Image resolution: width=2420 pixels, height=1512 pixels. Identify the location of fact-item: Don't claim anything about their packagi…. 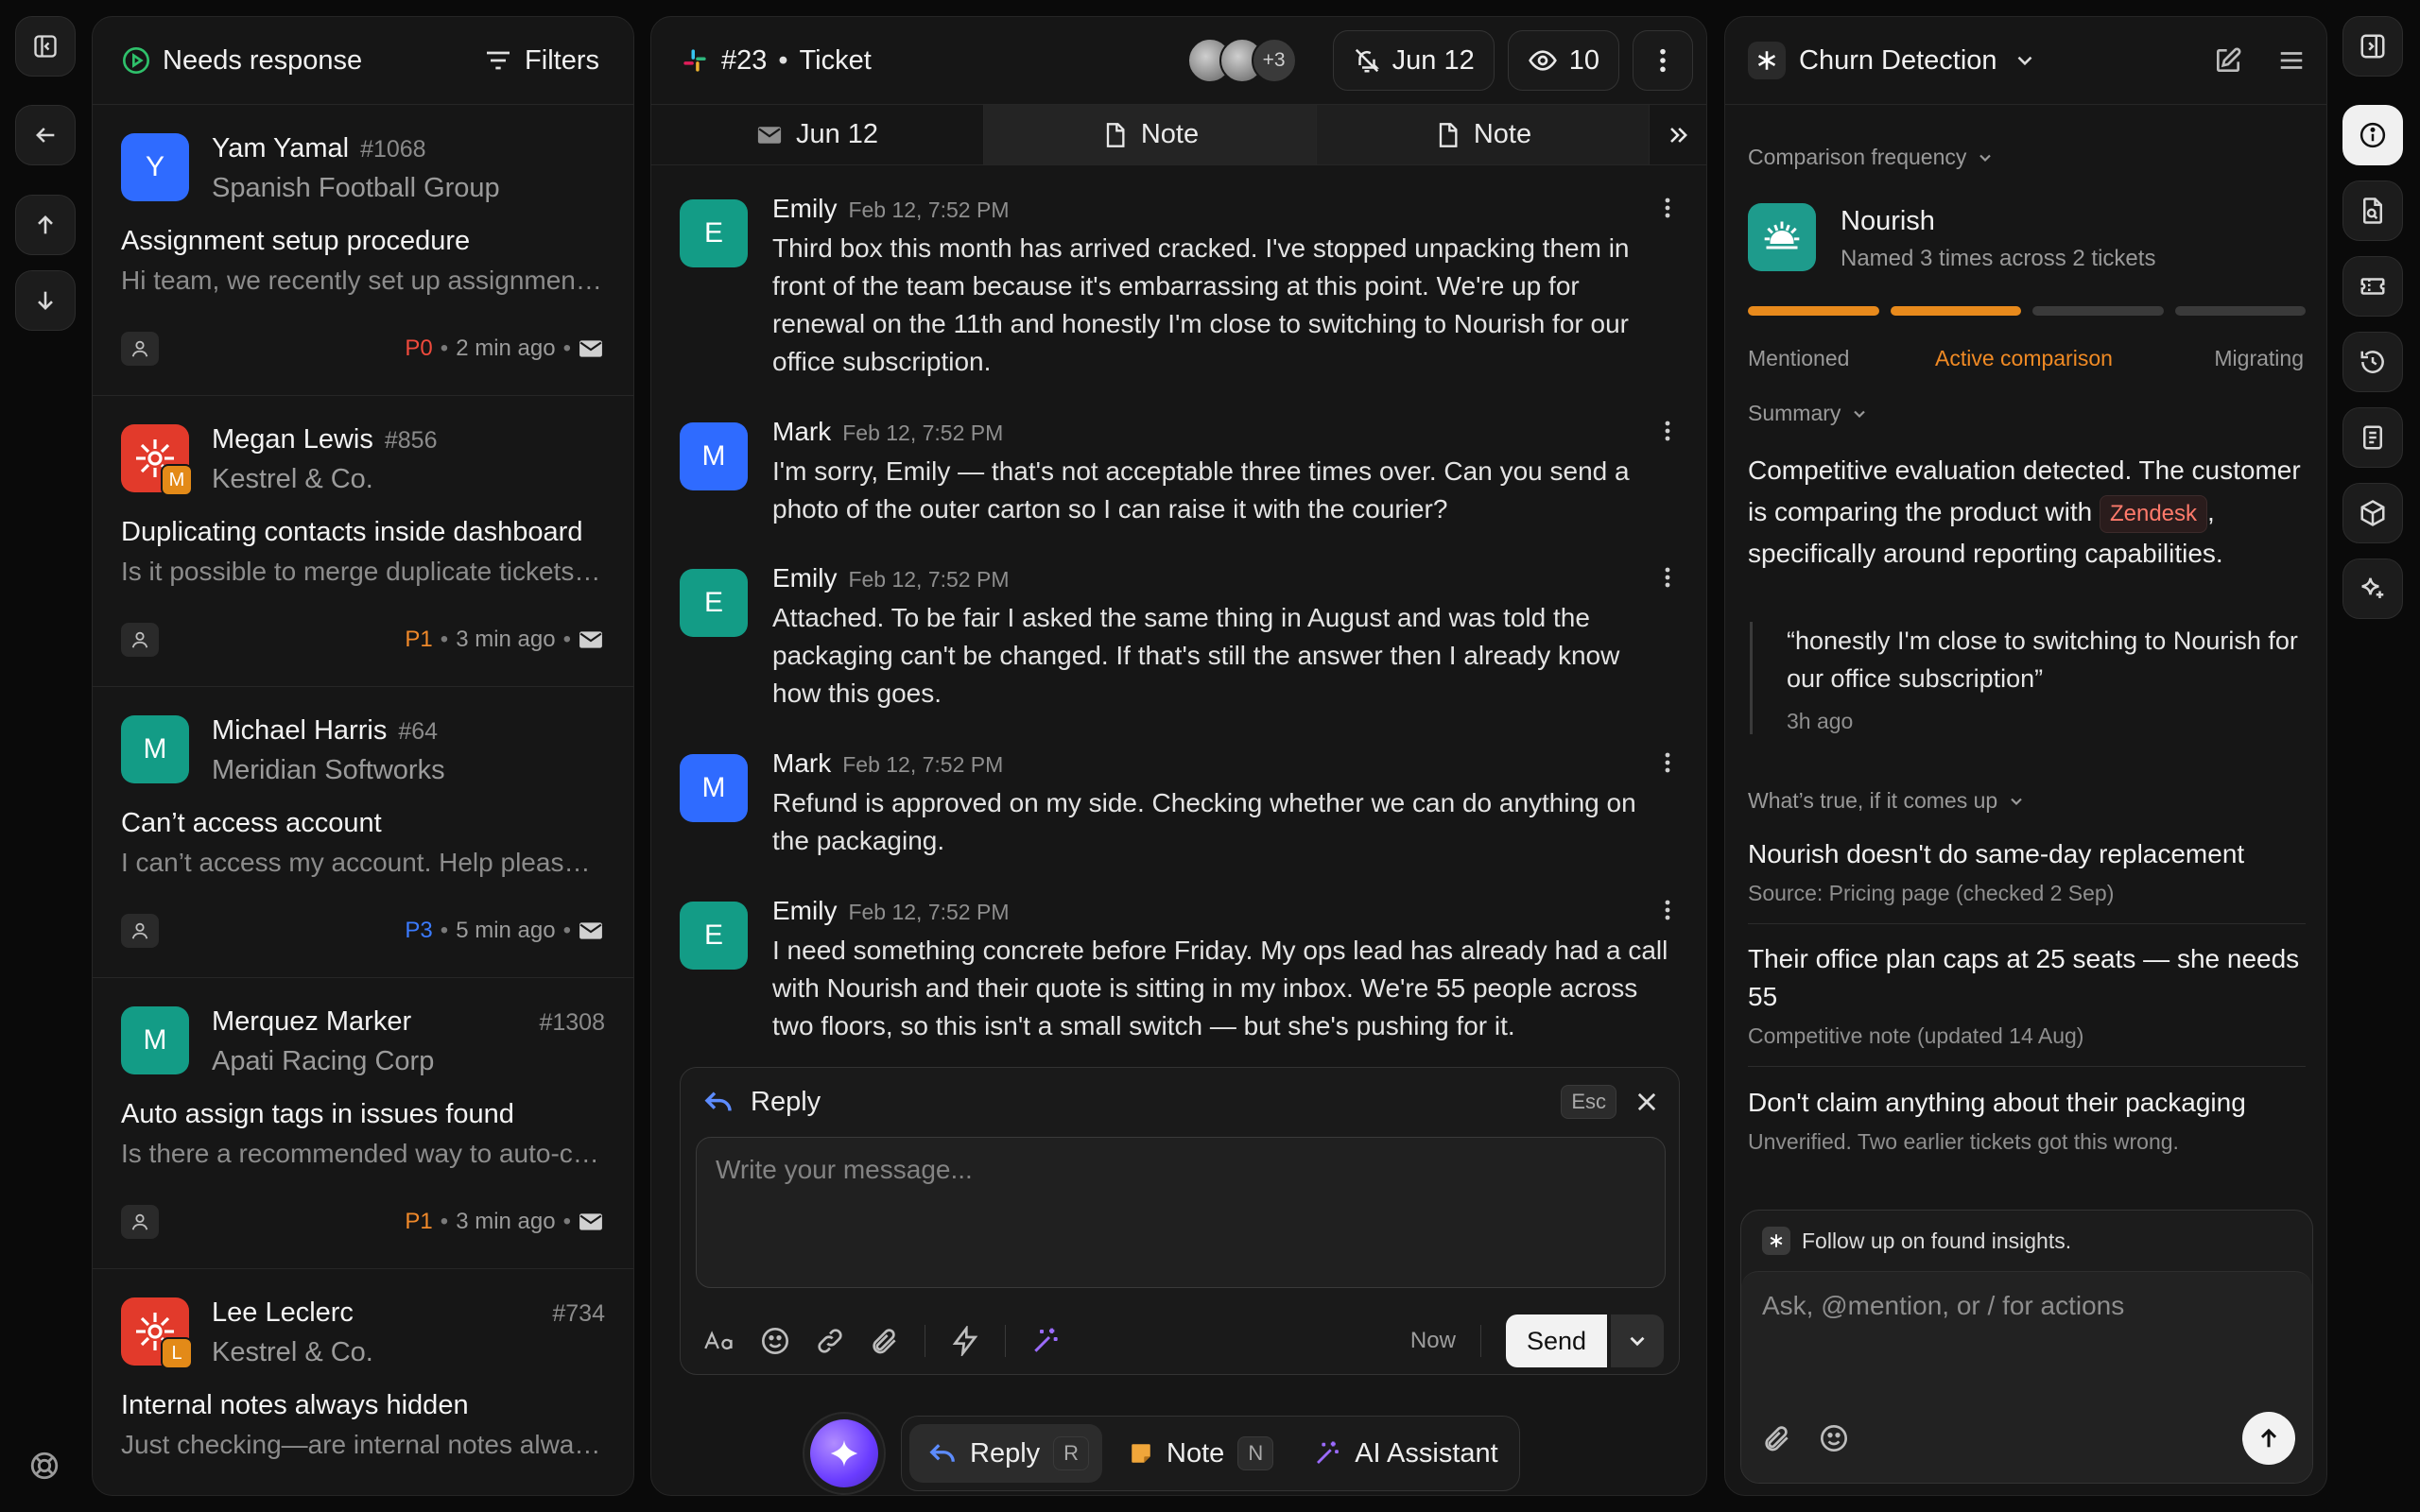
(2027, 1119).